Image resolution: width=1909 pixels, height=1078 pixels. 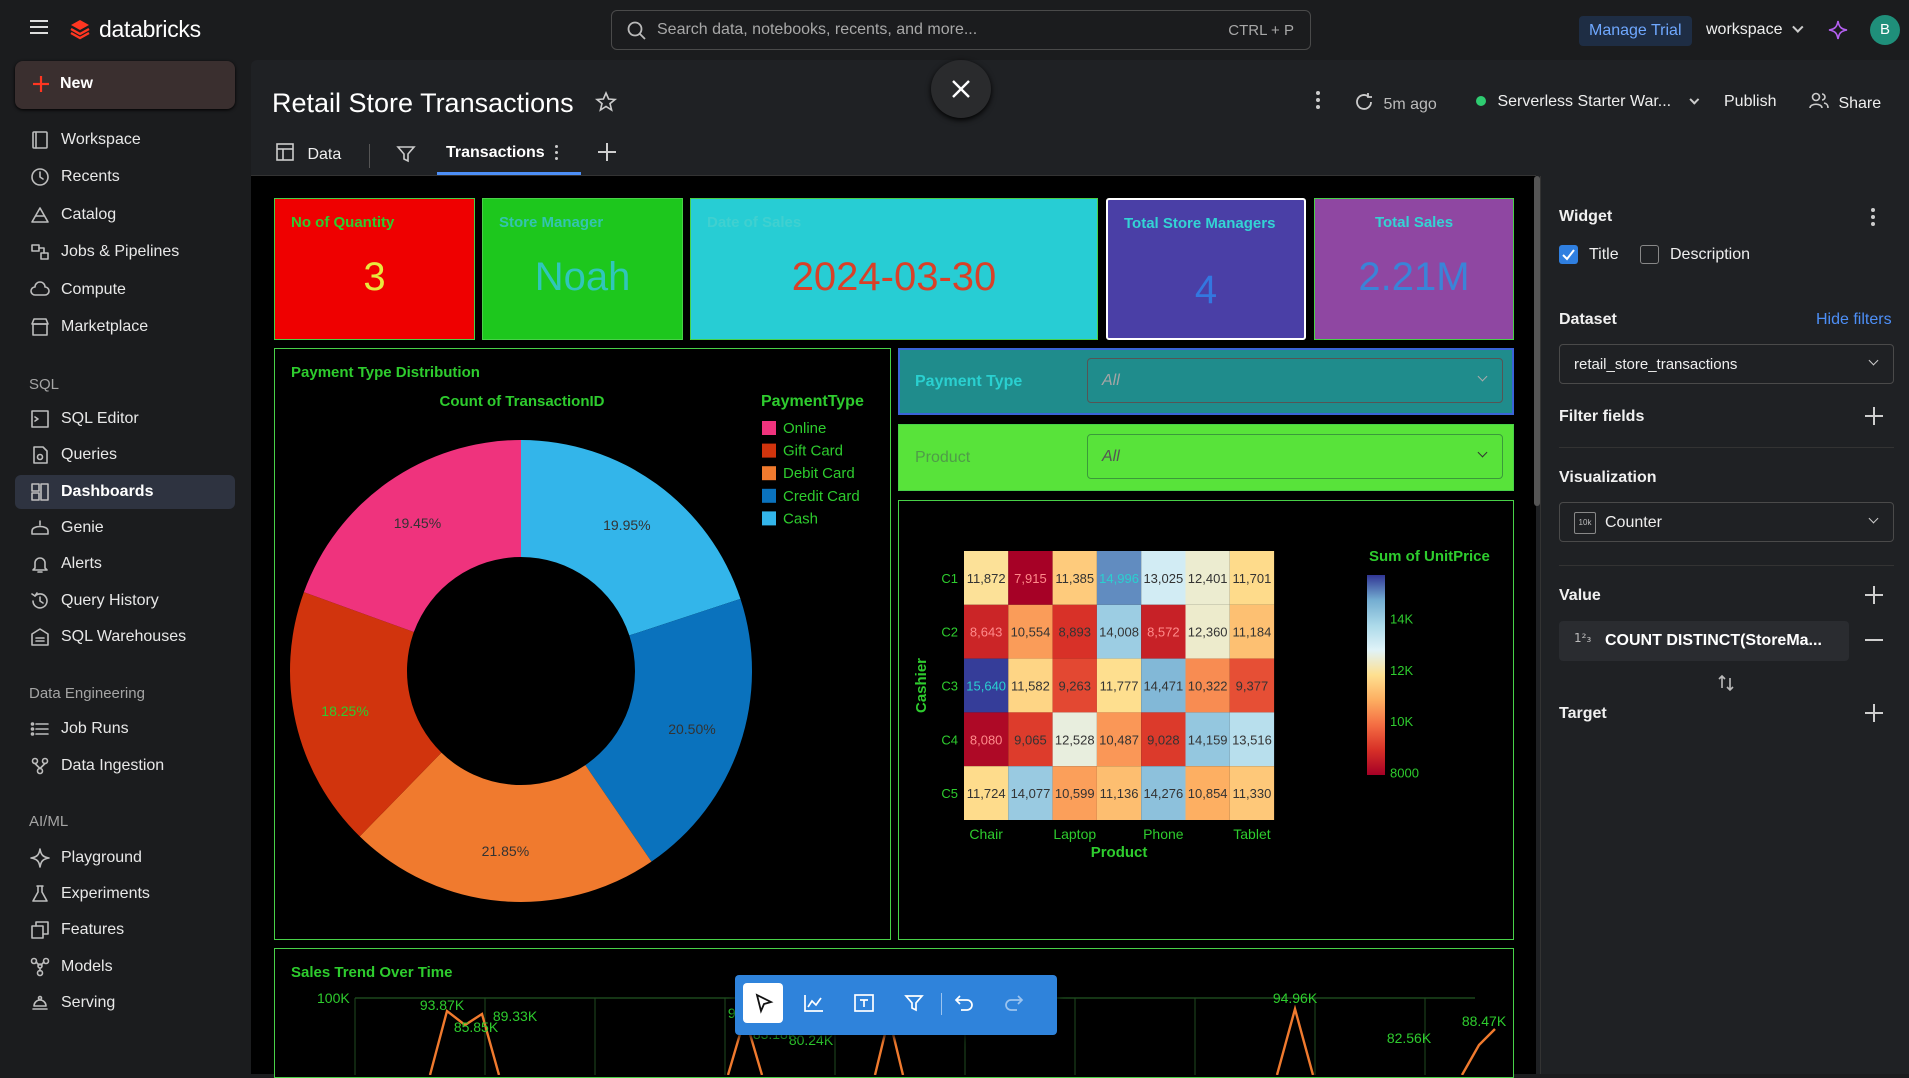 What do you see at coordinates (769, 518) in the screenshot?
I see `legend-swatch` at bounding box center [769, 518].